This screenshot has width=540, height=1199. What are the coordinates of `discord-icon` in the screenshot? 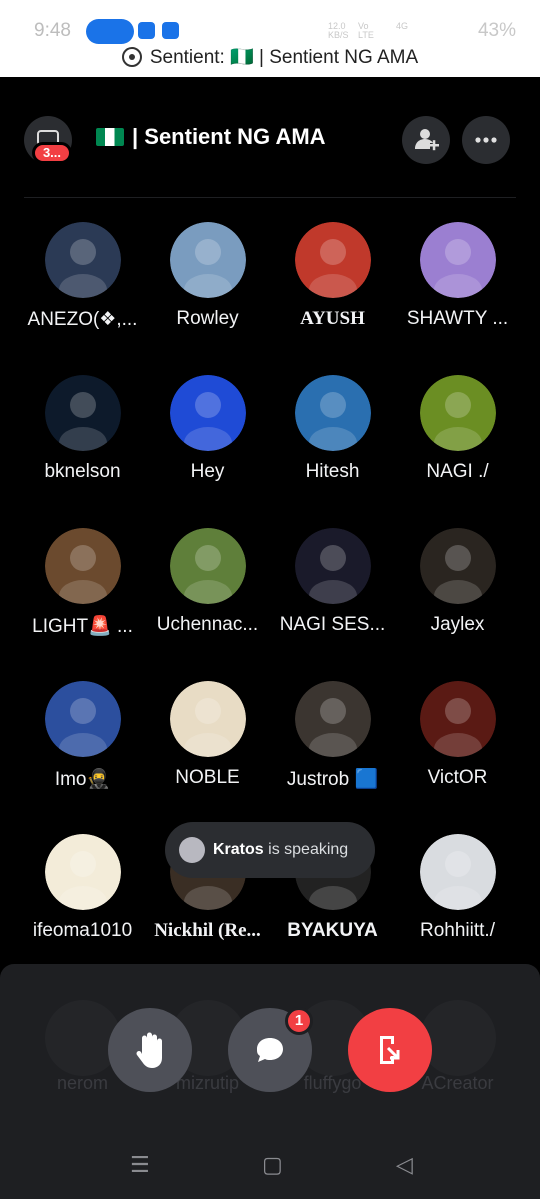 It's located at (146, 30).